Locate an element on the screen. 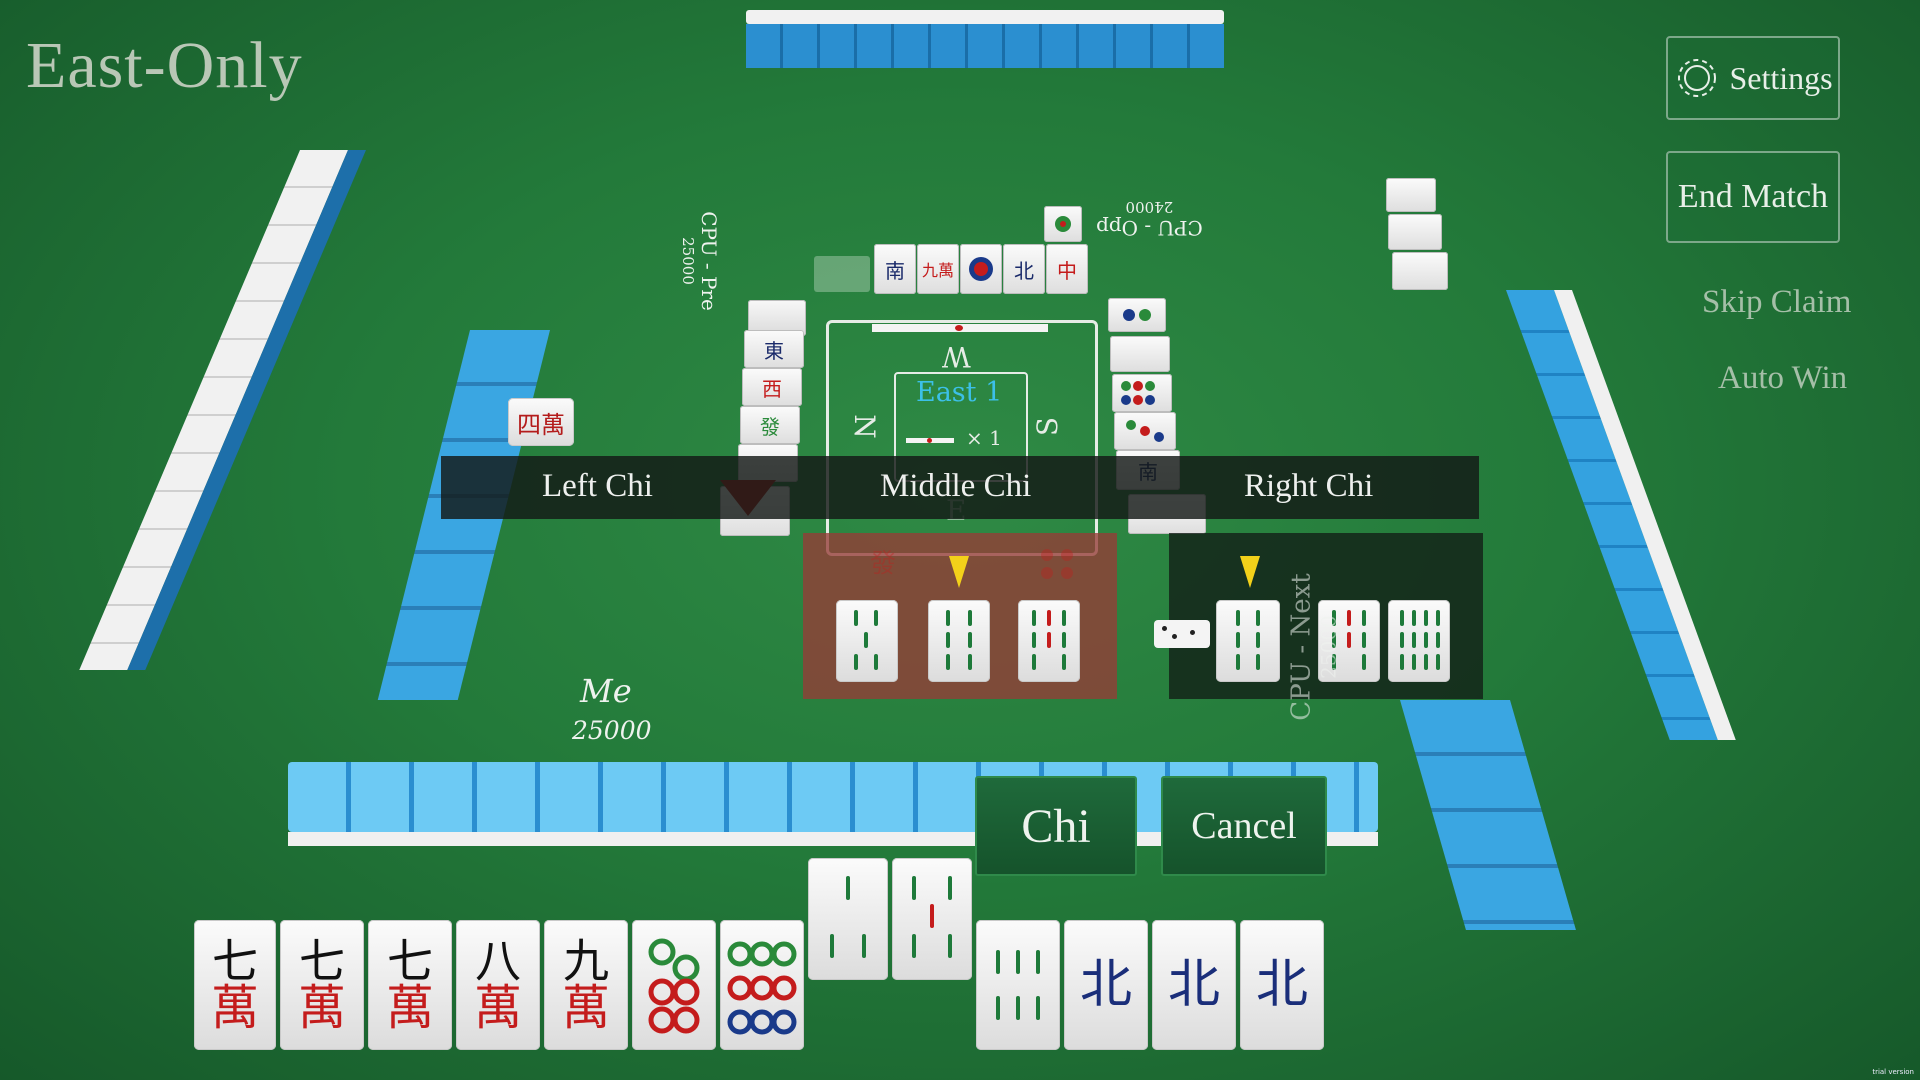 The width and height of the screenshot is (1920, 1080). end-match-button: End Match is located at coordinates (1753, 197).